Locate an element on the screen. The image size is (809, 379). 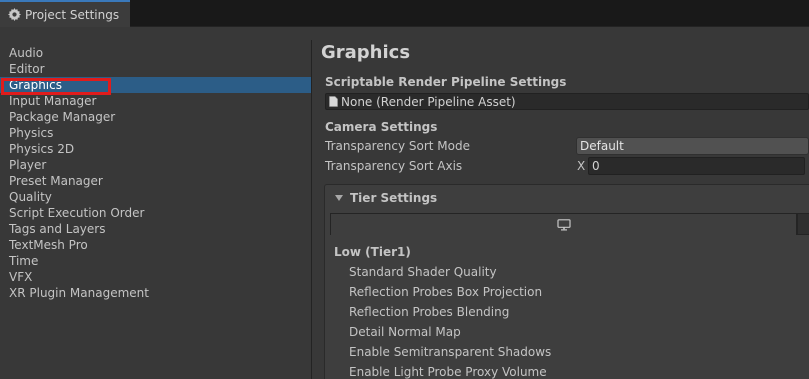
toolbar-strip is located at coordinates (404, 33).